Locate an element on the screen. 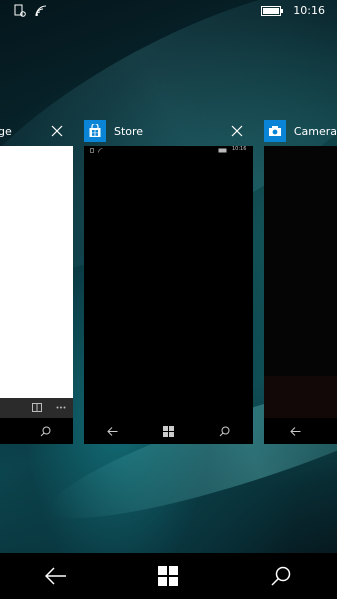 Image resolution: width=337 pixels, height=599 pixels. mini-wifi-icon is located at coordinates (100, 150).